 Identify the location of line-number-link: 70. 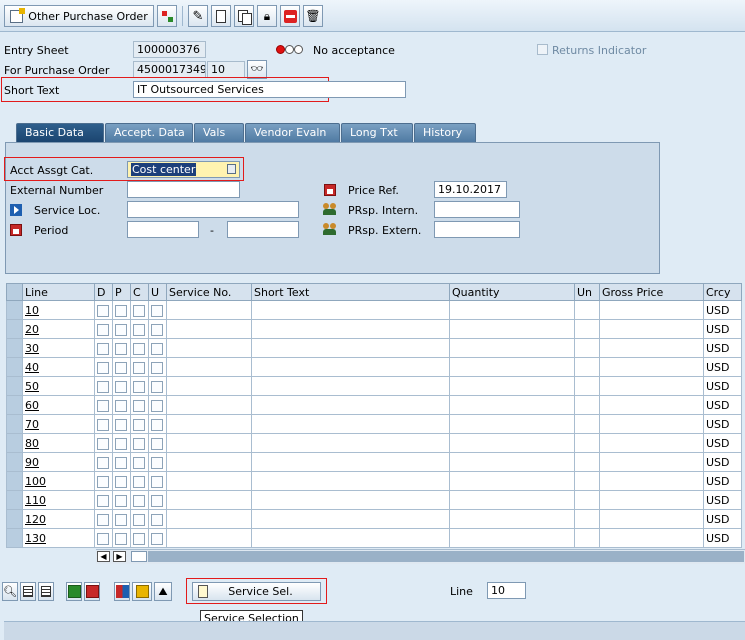
(58, 424).